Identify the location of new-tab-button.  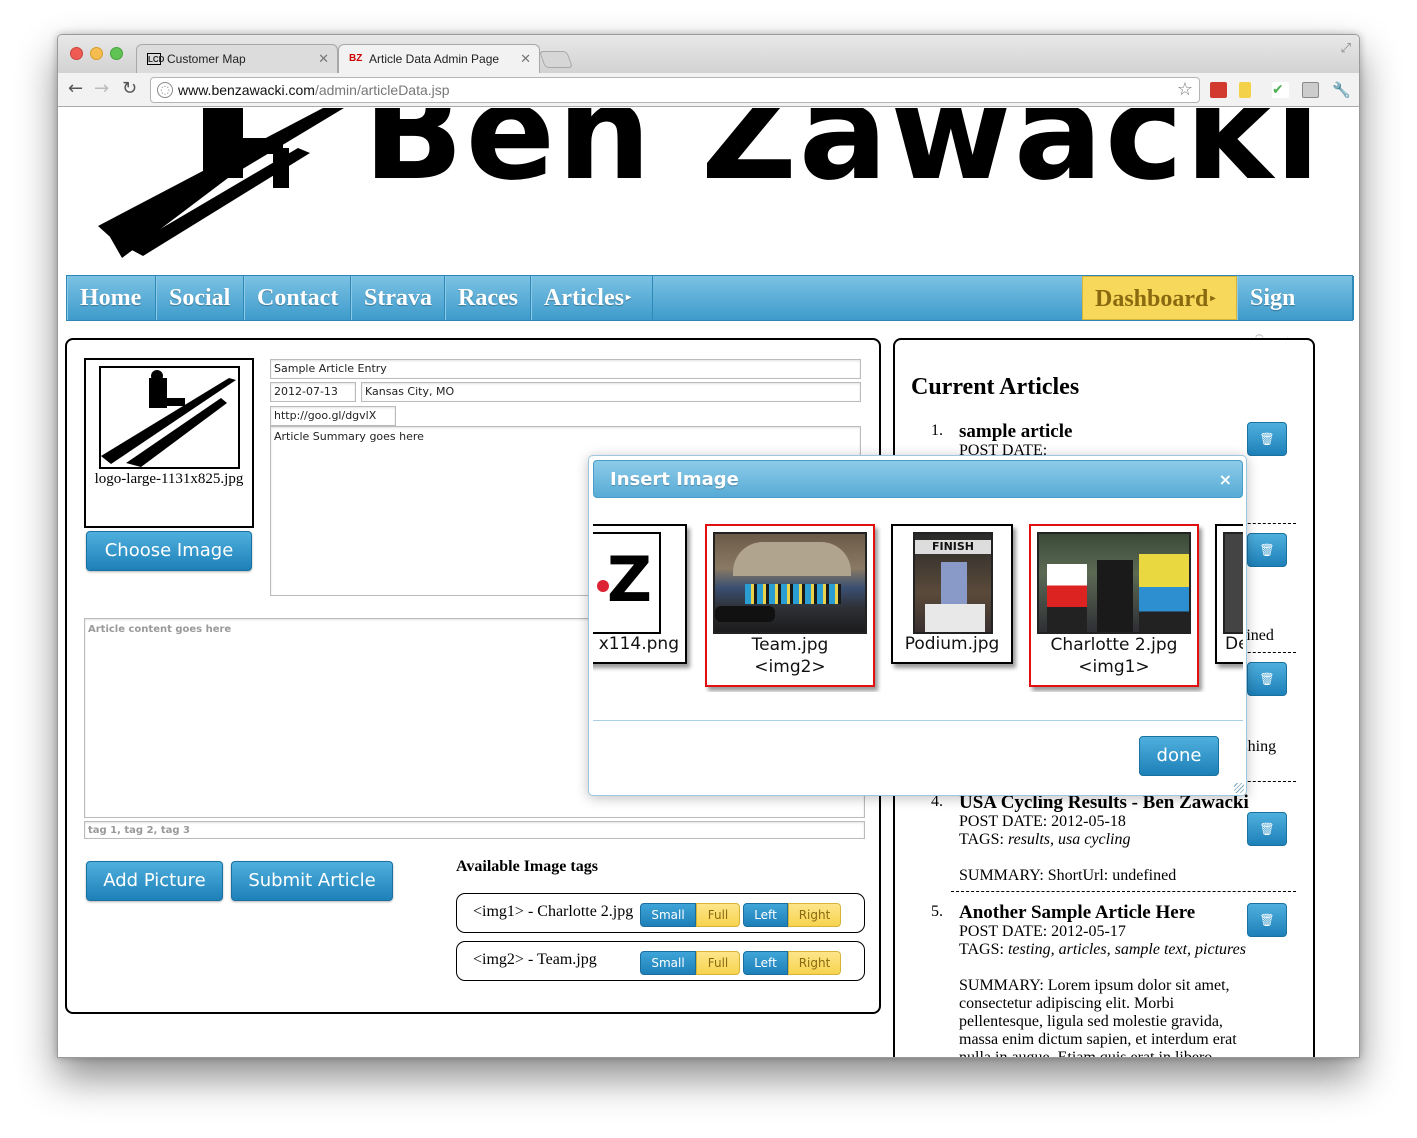
(556, 59).